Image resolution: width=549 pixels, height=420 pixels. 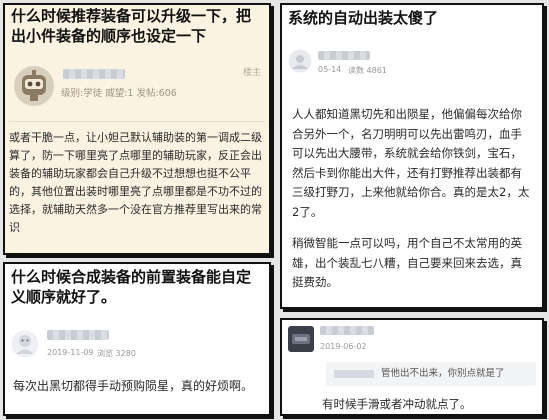 What do you see at coordinates (133, 386) in the screenshot?
I see `post-body: 每次出黑切都得手动预购陨星，真的好烦啊。` at bounding box center [133, 386].